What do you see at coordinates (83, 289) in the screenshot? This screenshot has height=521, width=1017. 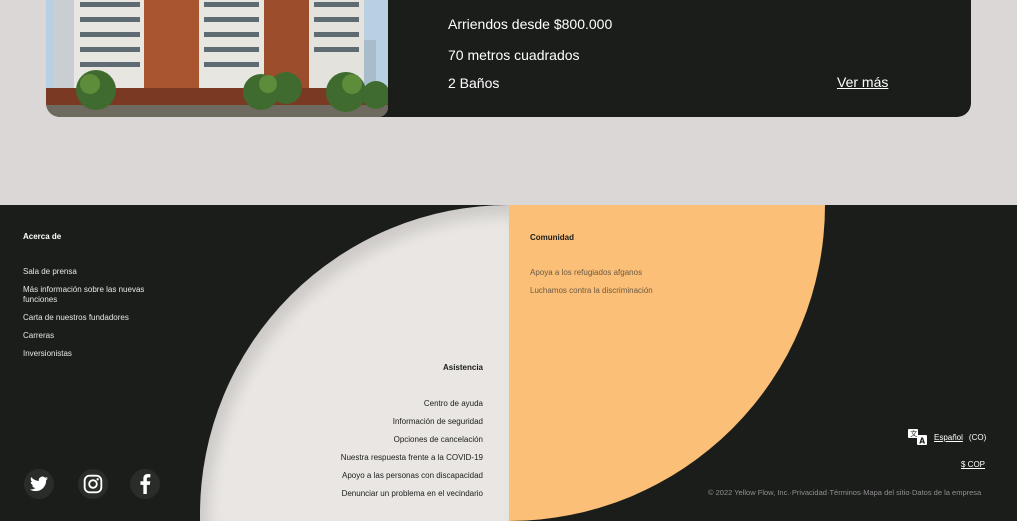 I see `about-link-features: Más información sobre las nuevas` at bounding box center [83, 289].